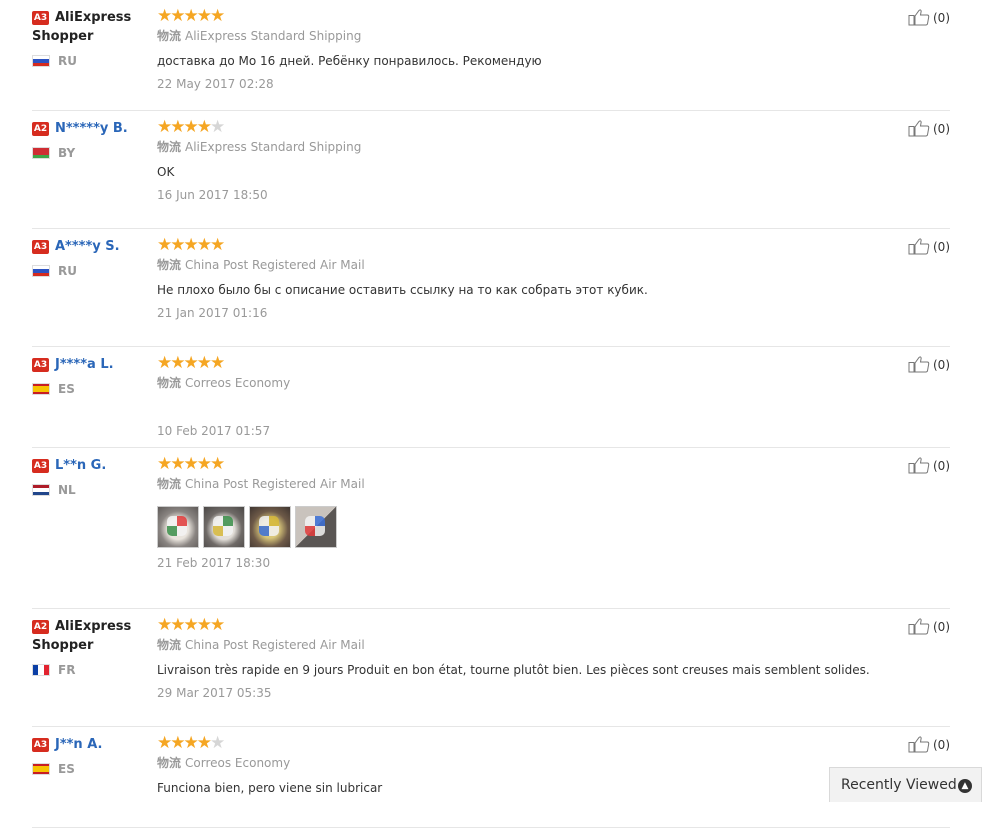  I want to click on level-badge: A2, so click(40, 129).